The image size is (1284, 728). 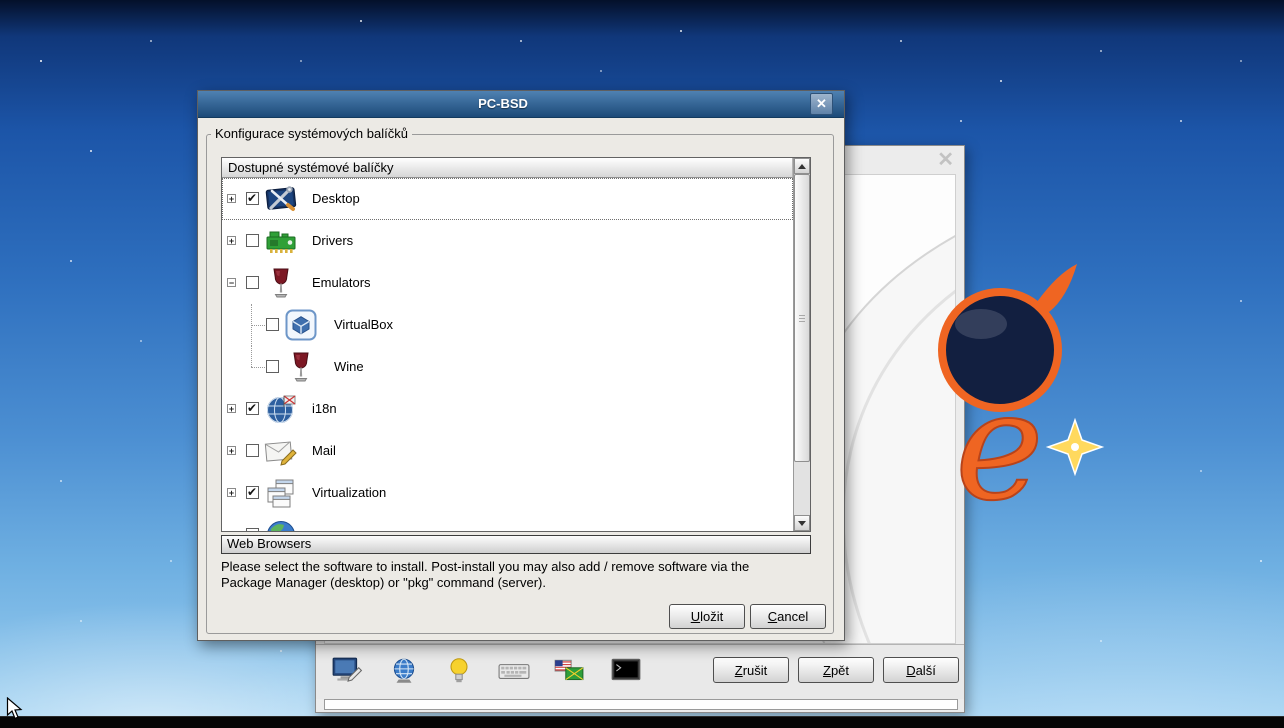 I want to click on row-label: Desktop, so click(x=336, y=198).